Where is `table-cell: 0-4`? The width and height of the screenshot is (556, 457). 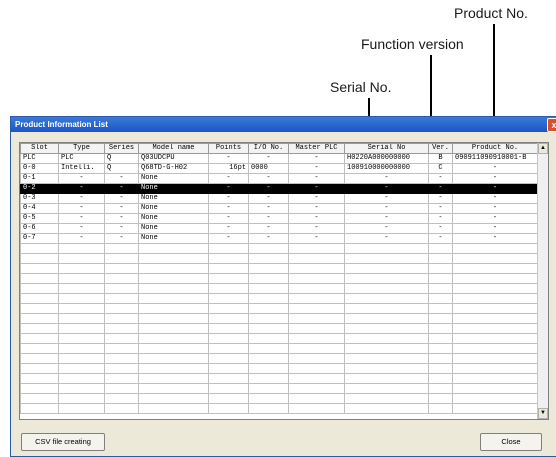 table-cell: 0-4 is located at coordinates (39, 208).